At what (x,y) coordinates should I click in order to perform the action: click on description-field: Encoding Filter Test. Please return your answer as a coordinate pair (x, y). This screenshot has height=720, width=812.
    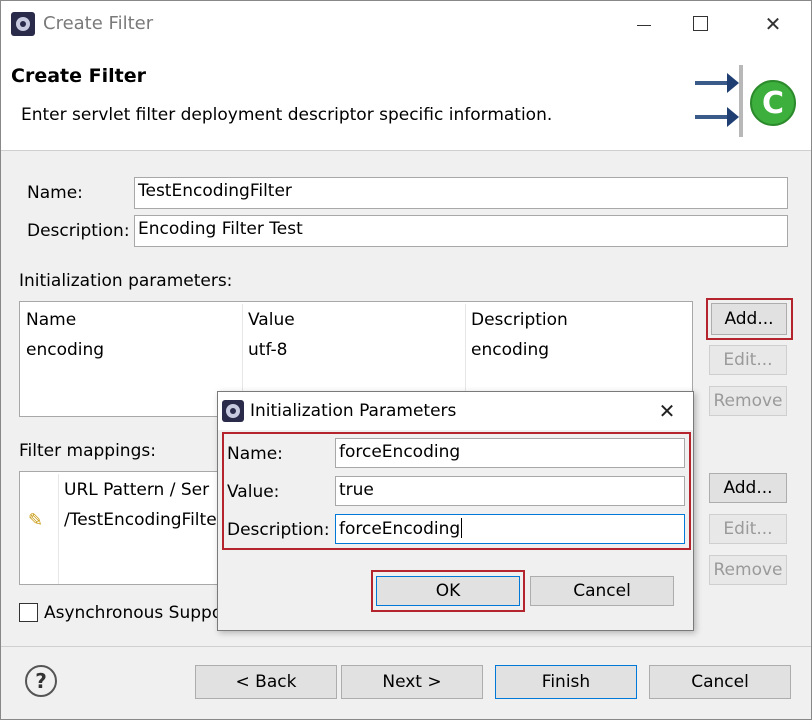
    Looking at the image, I should click on (461, 231).